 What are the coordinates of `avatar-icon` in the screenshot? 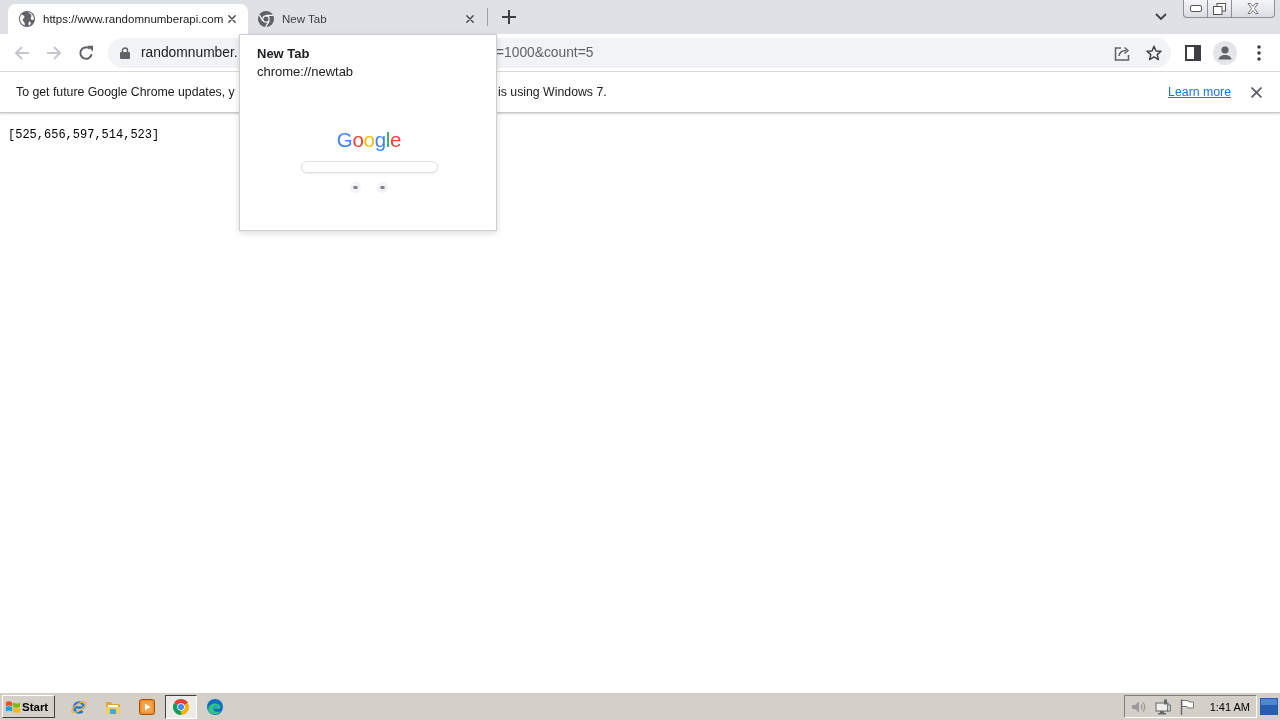 It's located at (1225, 52).